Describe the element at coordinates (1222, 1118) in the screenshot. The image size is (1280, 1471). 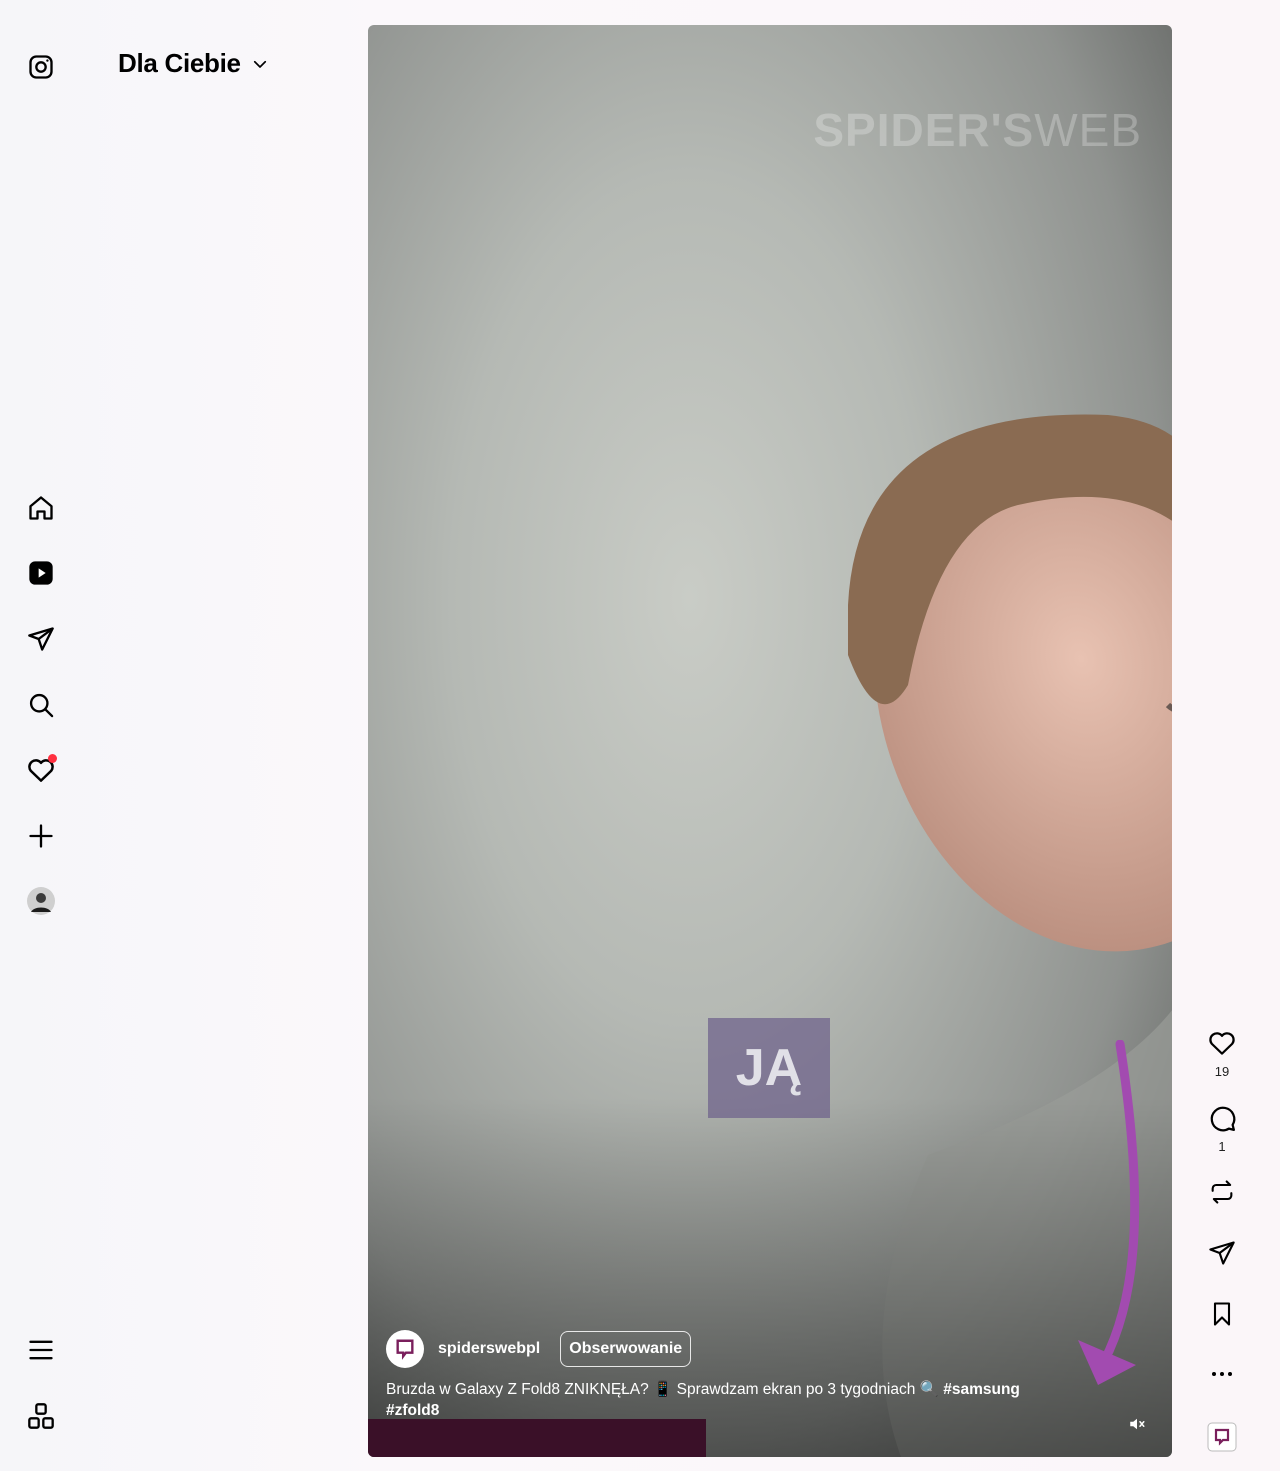
I see `comment-icon` at that location.